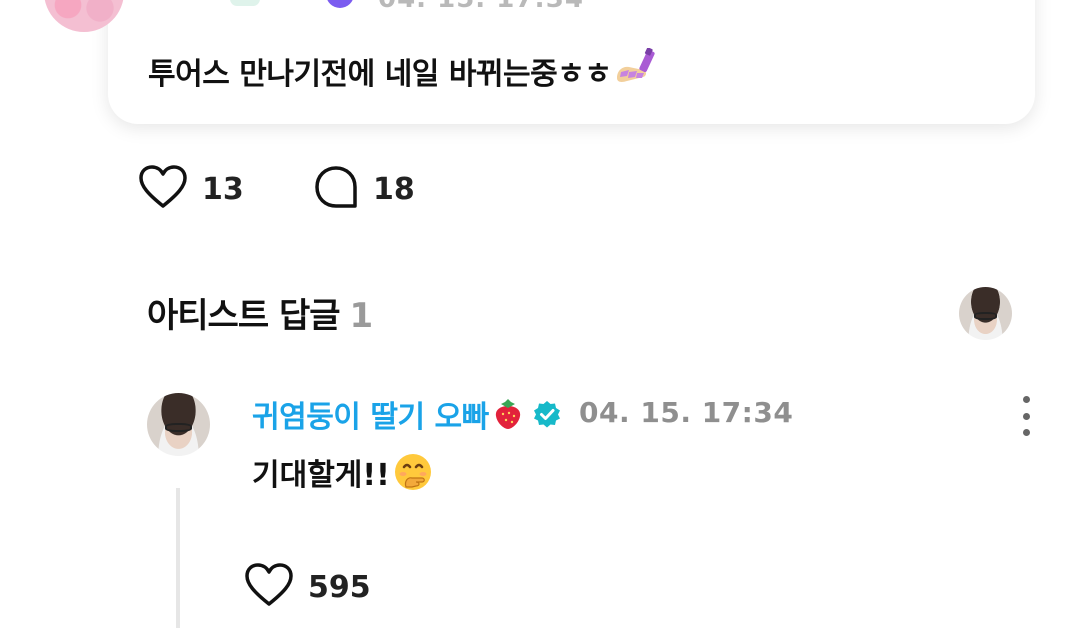 The height and width of the screenshot is (628, 1080). I want to click on artist-avatar-small, so click(985, 313).